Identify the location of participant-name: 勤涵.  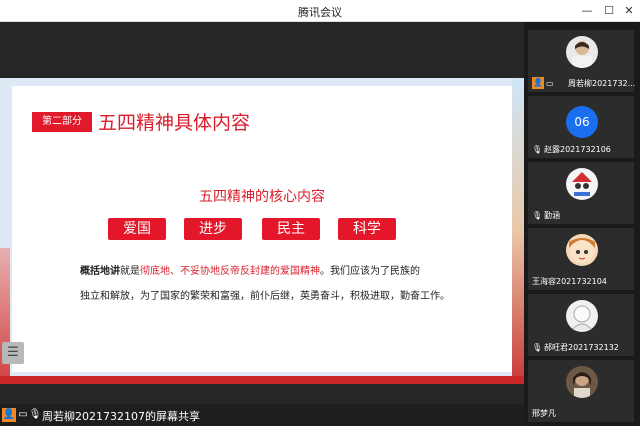
(552, 215).